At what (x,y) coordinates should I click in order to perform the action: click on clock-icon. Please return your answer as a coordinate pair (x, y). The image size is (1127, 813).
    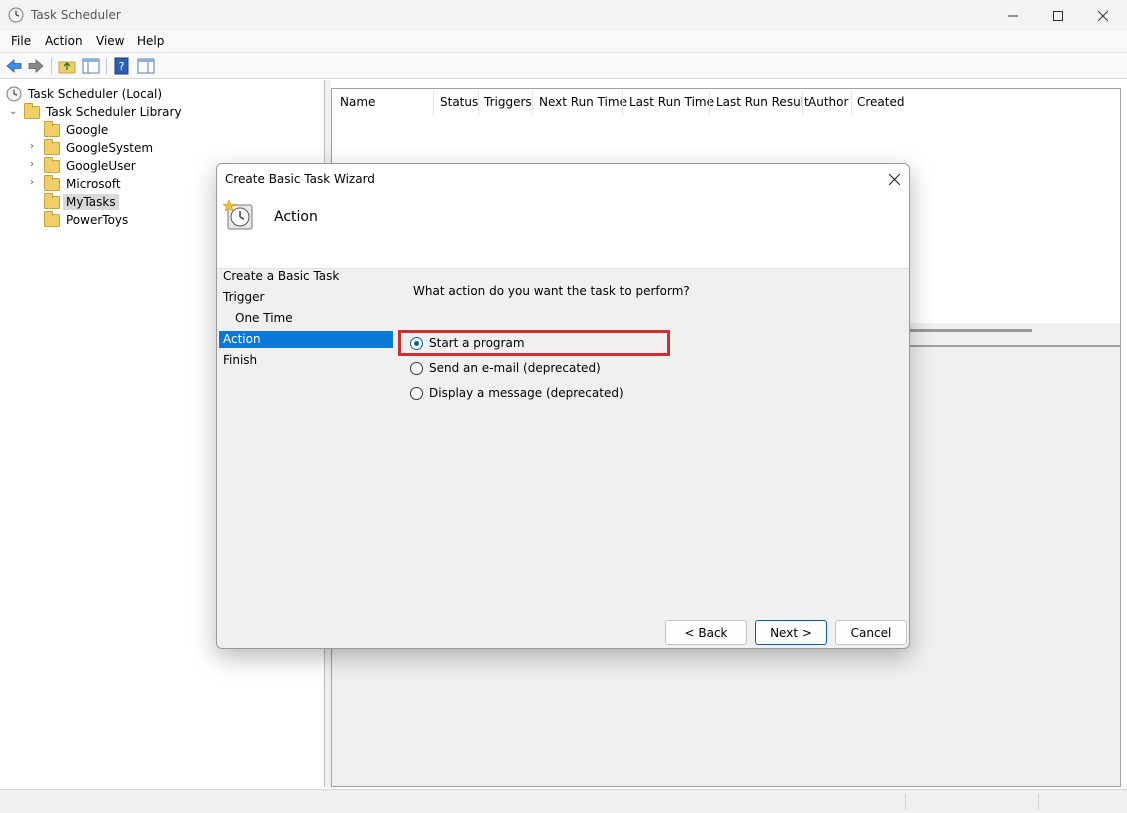
    Looking at the image, I should click on (14, 94).